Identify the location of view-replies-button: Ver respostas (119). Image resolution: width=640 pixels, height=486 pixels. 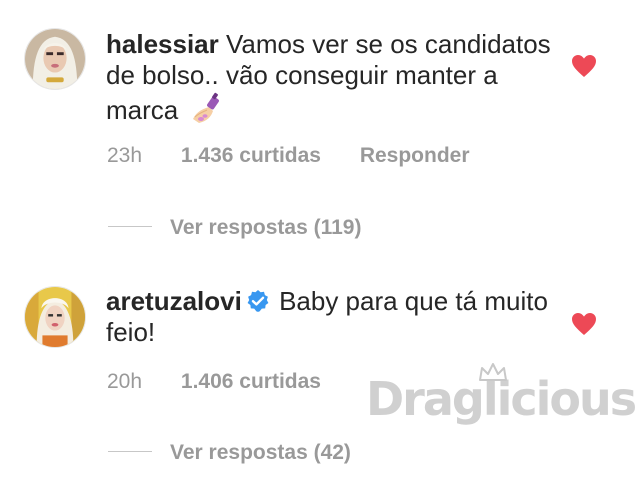
(234, 228).